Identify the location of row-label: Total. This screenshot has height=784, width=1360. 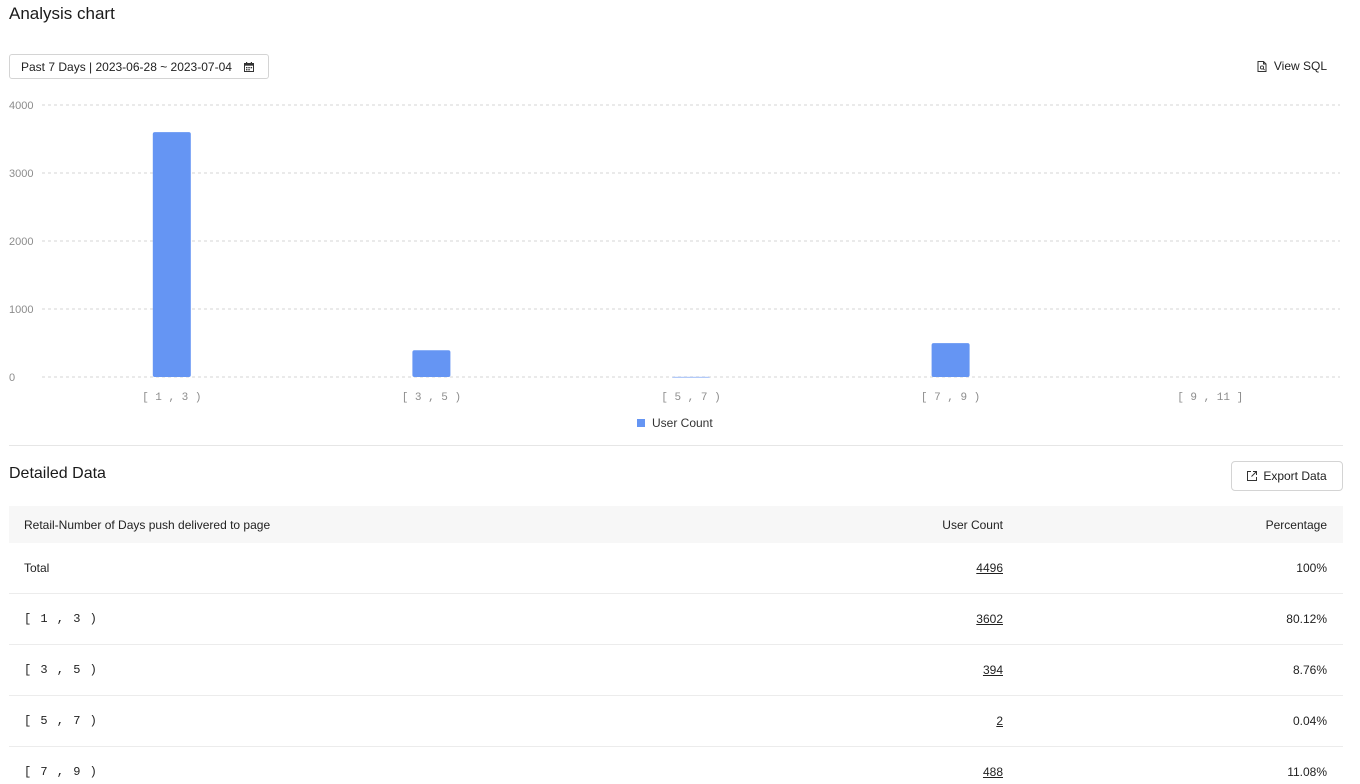
(37, 568).